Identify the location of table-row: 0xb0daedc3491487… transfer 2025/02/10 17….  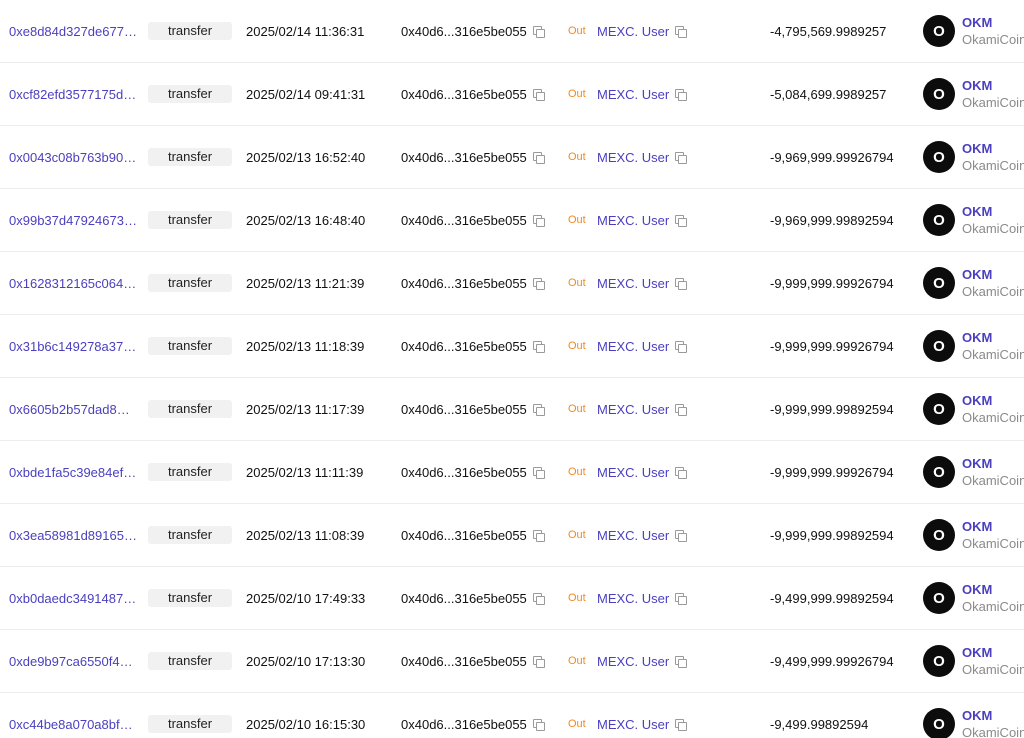
(512, 598).